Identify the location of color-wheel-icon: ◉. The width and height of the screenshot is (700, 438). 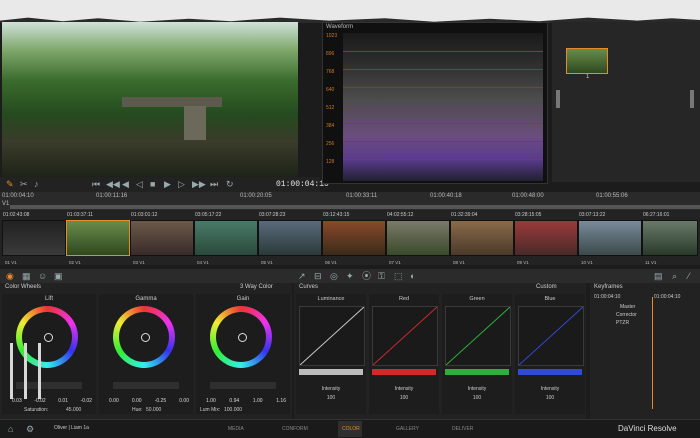
(10, 276).